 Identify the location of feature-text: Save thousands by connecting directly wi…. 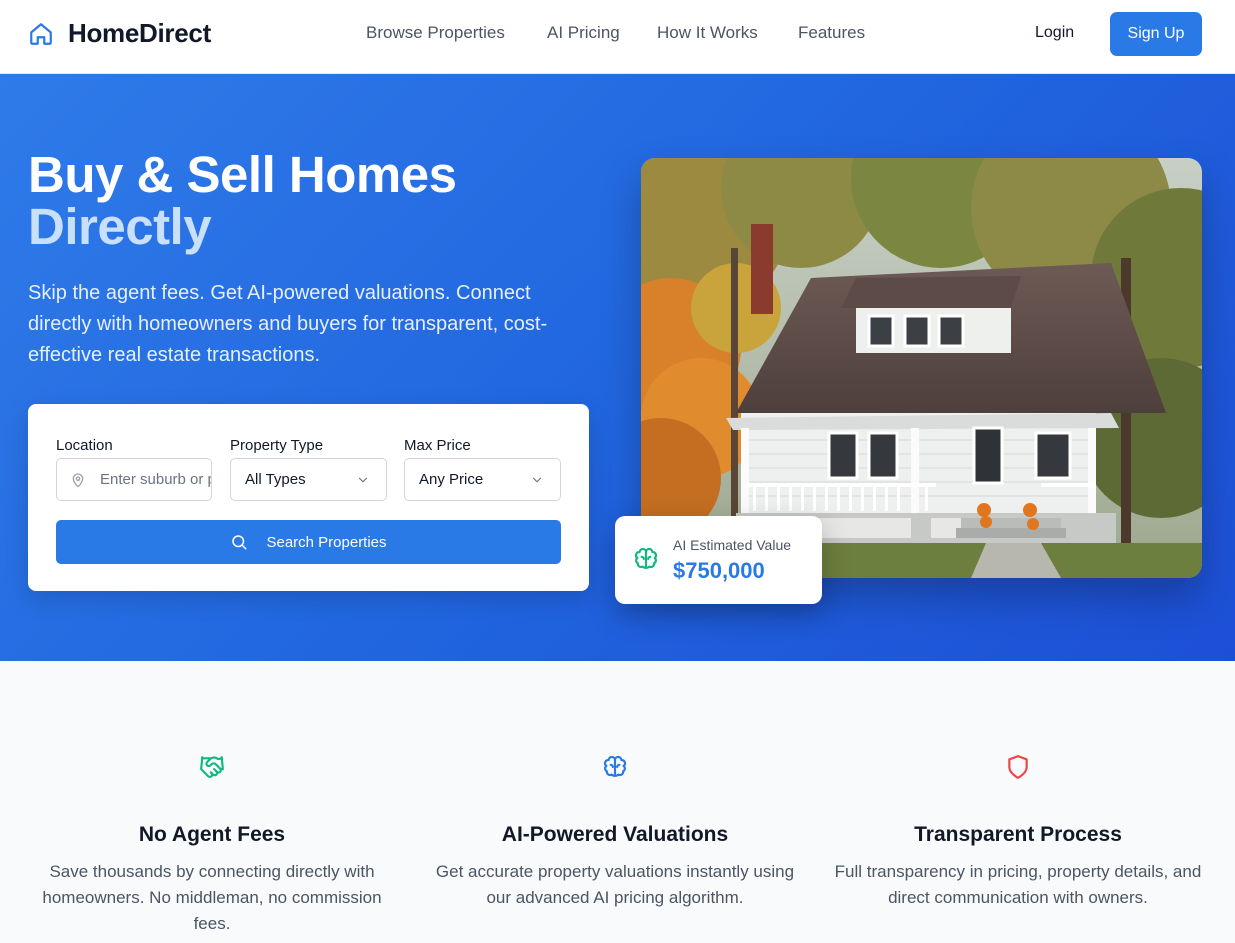
(212, 897).